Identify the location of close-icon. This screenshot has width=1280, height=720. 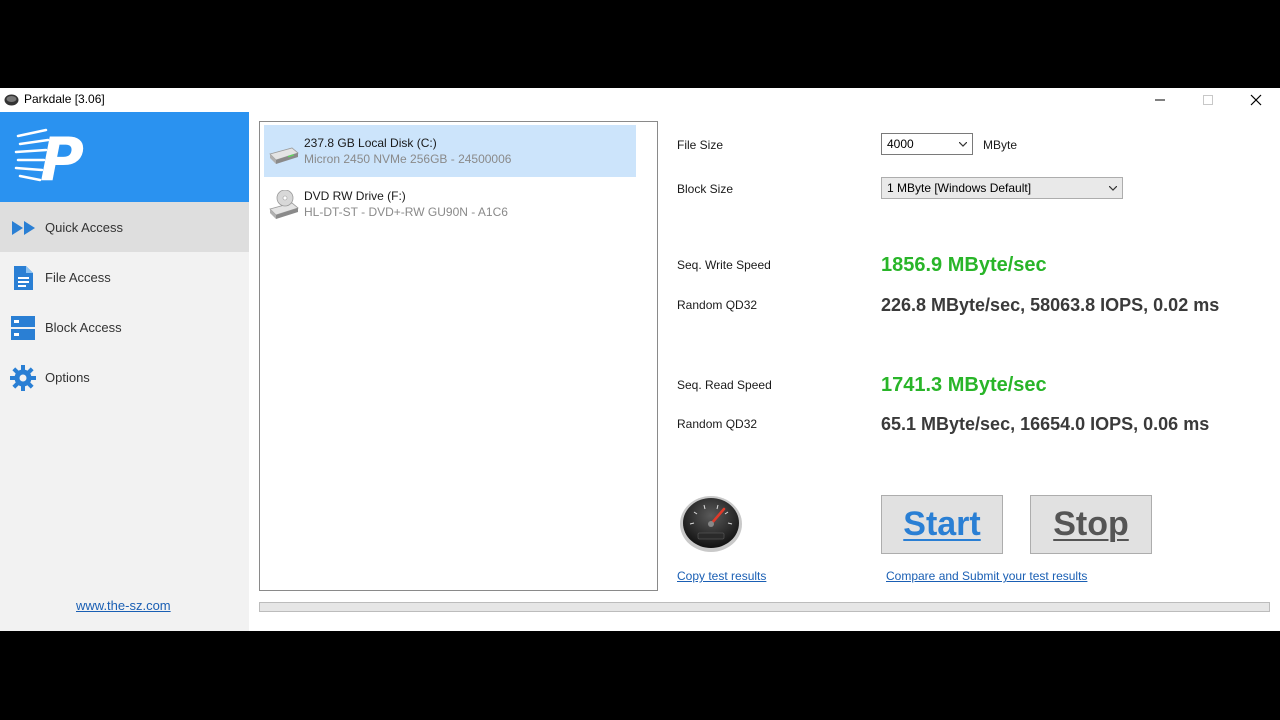
(1256, 100).